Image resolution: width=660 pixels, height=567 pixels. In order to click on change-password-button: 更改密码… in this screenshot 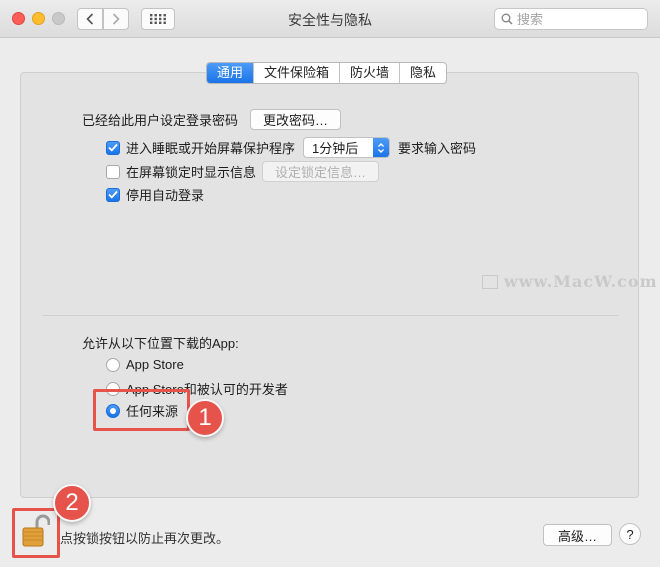, I will do `click(296, 119)`.